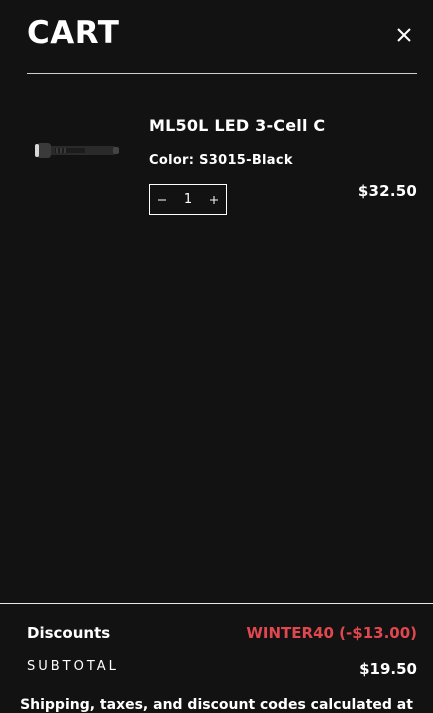 The height and width of the screenshot is (713, 433). I want to click on product-image, so click(77, 152).